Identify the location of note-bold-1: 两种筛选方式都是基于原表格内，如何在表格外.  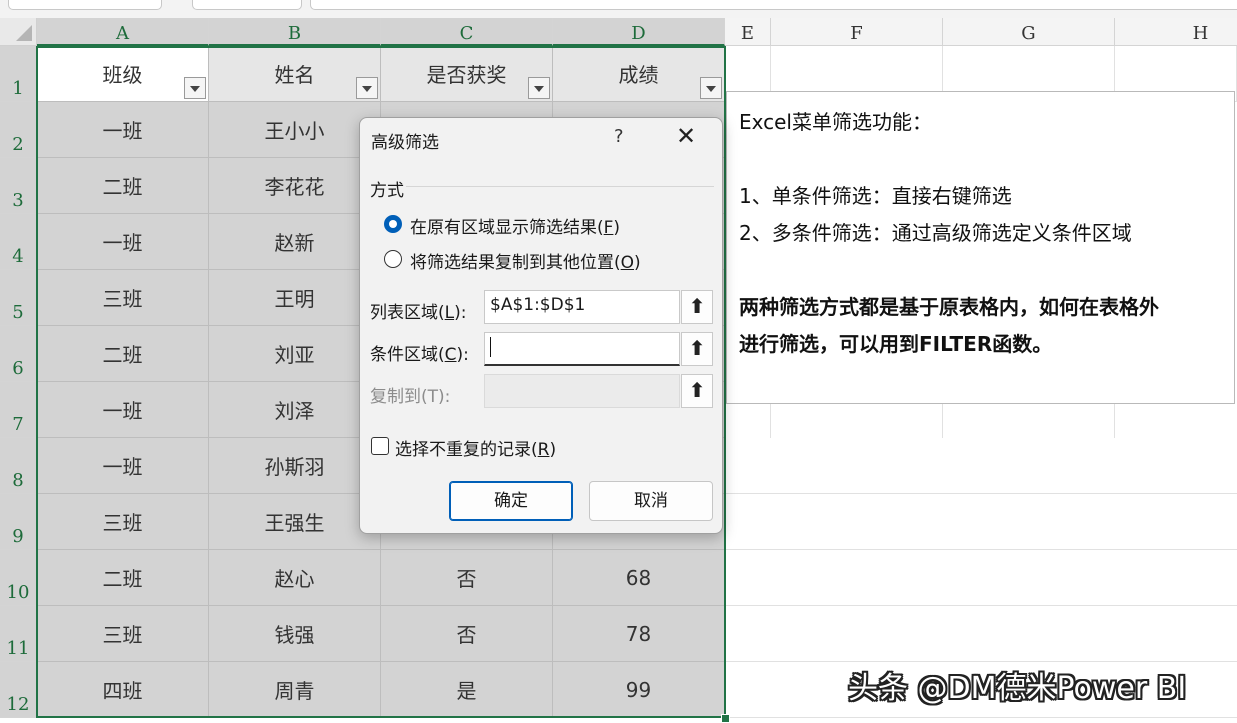
(949, 307).